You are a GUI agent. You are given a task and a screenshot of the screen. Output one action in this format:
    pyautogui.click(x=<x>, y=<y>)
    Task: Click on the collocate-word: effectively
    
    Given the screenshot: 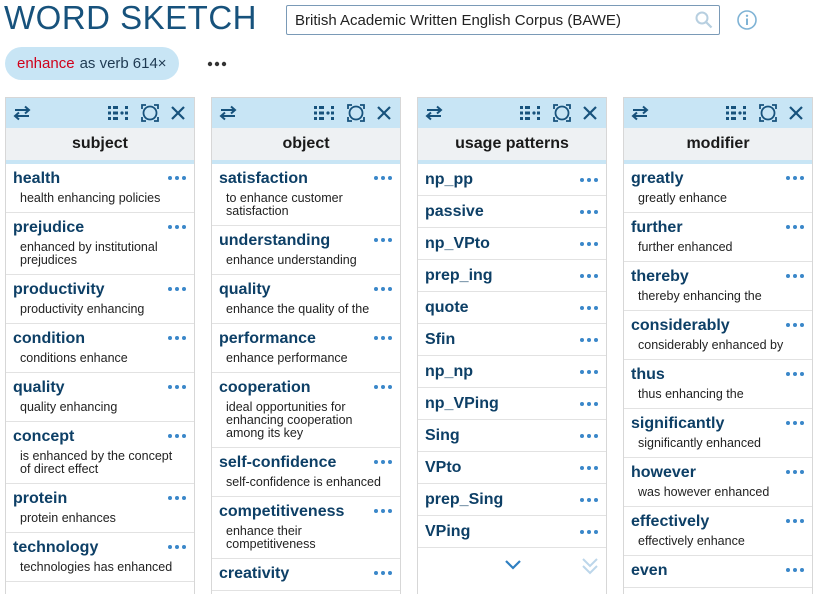 What is the action you would take?
    pyautogui.click(x=718, y=522)
    